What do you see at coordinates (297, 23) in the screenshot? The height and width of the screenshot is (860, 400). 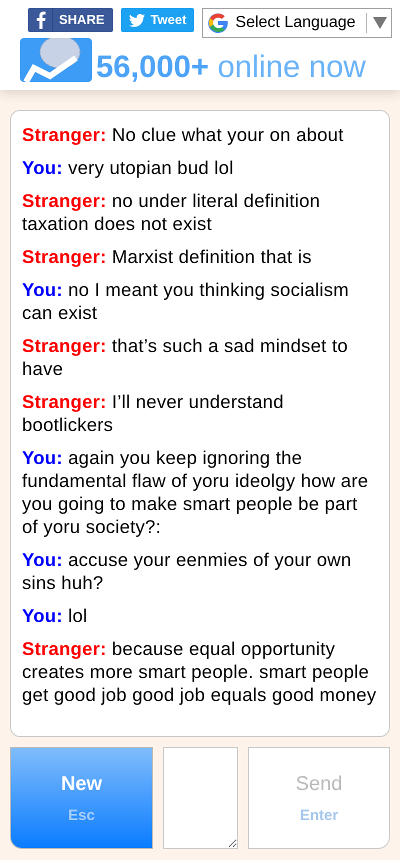 I see `language-select: Select Language` at bounding box center [297, 23].